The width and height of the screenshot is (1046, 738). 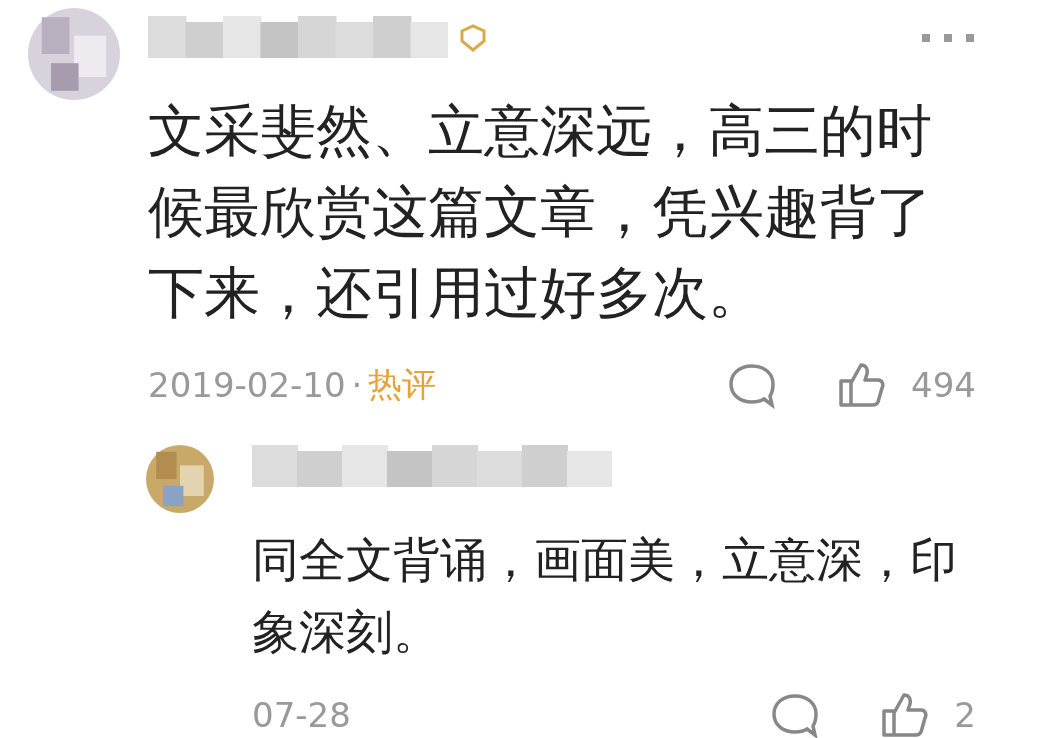 What do you see at coordinates (605, 596) in the screenshot?
I see `comment-text: 同全文背诵，画面美，立意深，印象深刻。` at bounding box center [605, 596].